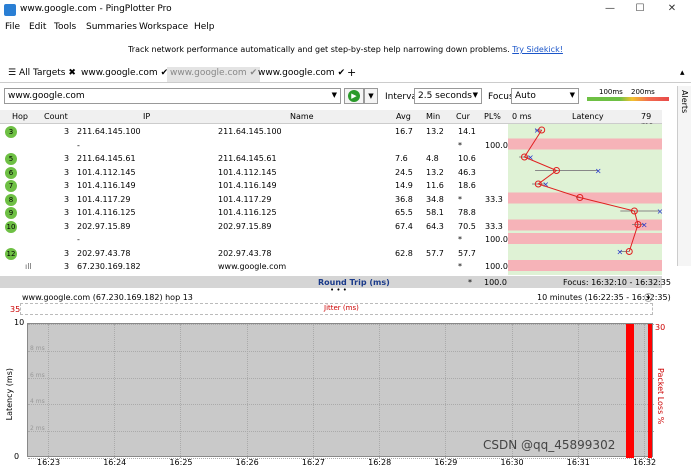  Describe the element at coordinates (37, 402) in the screenshot. I see `y-tick: 4 ms` at that location.